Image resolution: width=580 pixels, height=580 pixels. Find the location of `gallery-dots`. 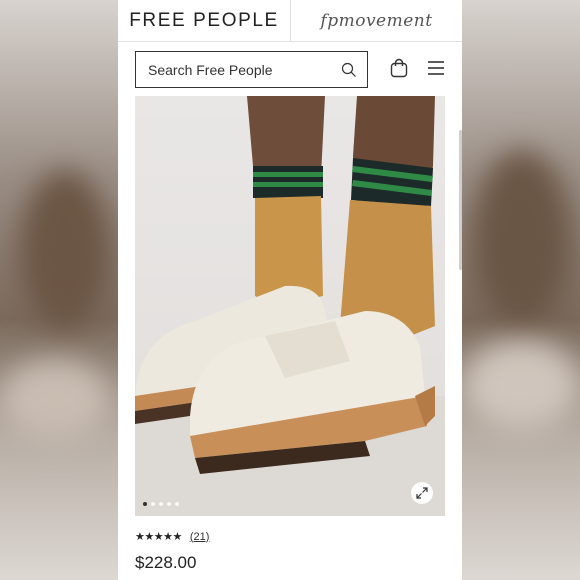

gallery-dots is located at coordinates (161, 504).